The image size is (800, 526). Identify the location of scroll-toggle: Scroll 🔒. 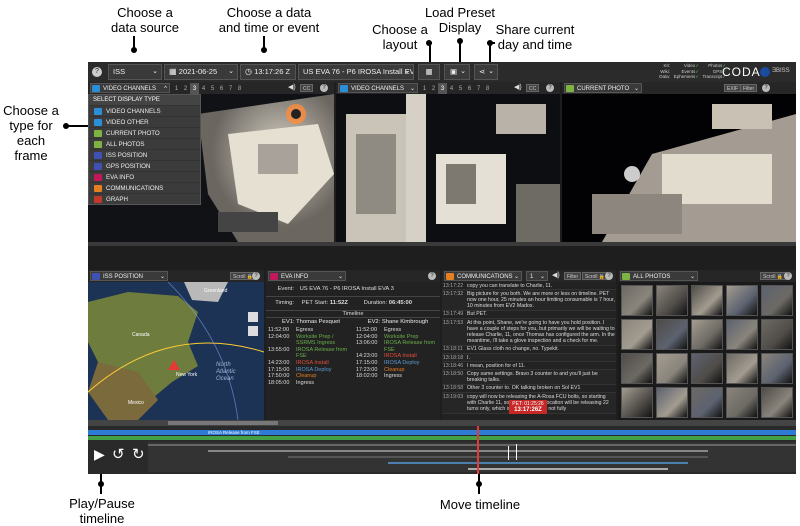
(773, 276).